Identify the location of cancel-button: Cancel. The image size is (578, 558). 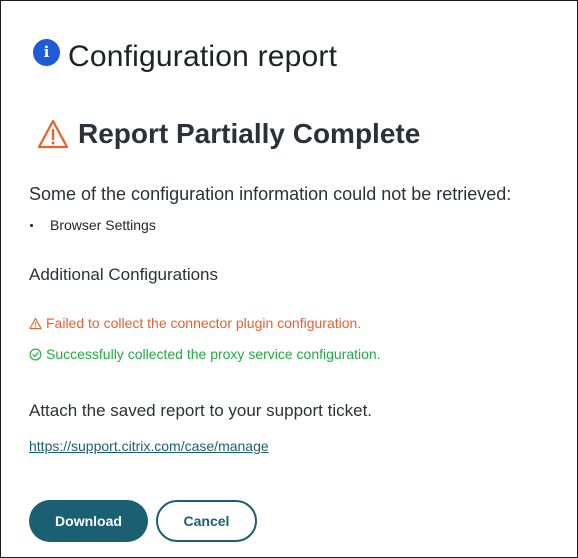
(206, 521).